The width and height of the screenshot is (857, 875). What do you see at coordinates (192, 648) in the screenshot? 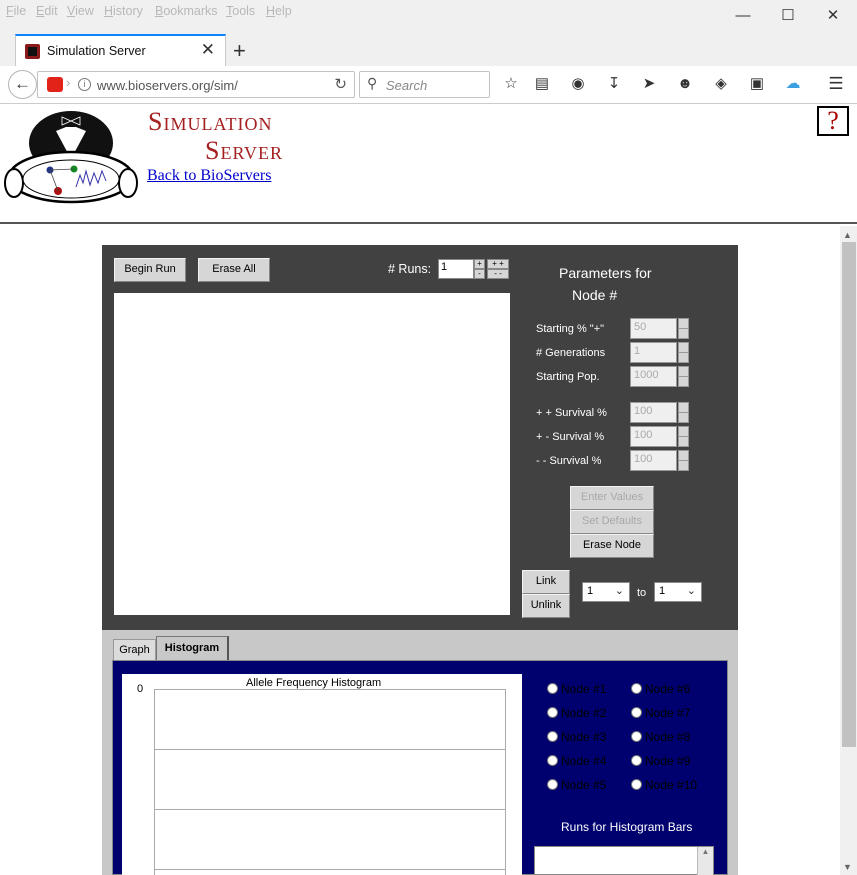
I see `tab-histogram: Histogram` at bounding box center [192, 648].